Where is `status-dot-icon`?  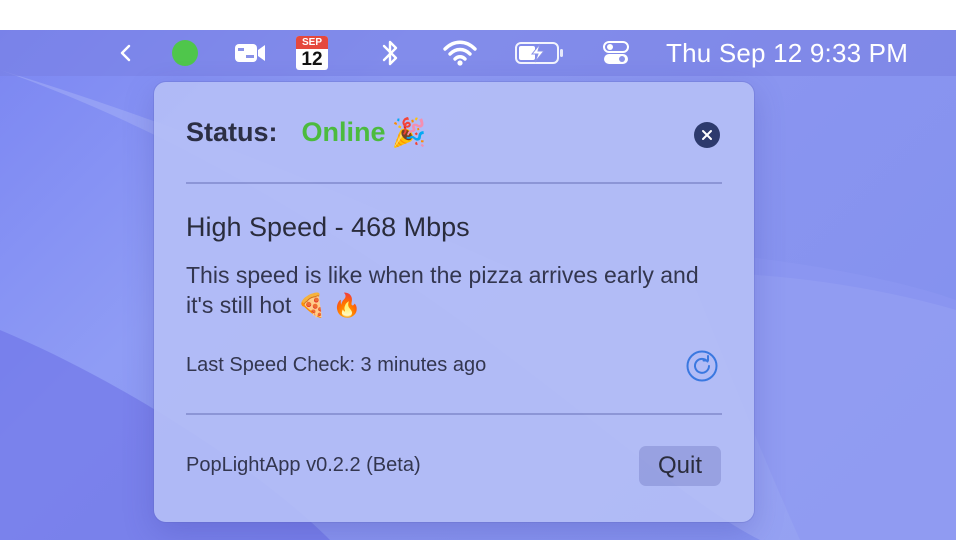 status-dot-icon is located at coordinates (185, 53).